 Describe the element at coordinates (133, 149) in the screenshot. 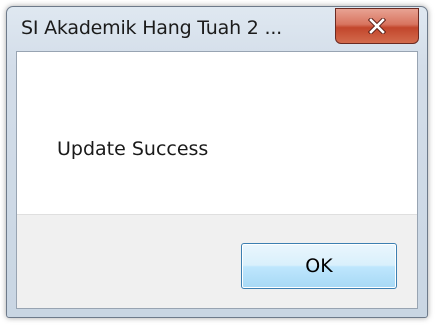

I see `message-text: Update Success` at that location.